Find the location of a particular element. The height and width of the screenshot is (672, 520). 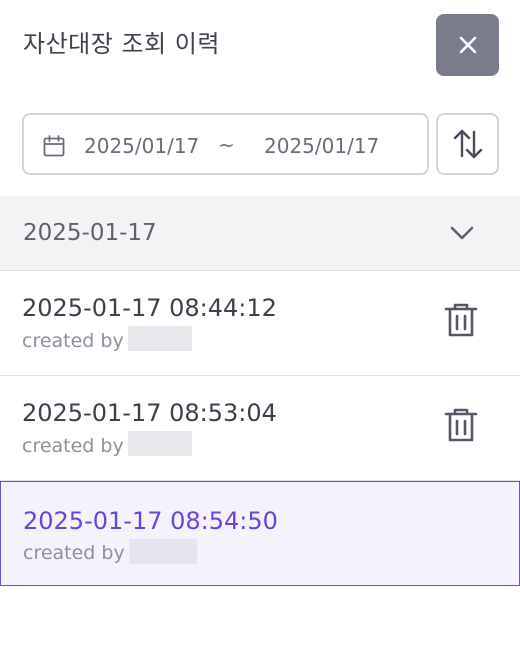

date-range-picker: 2025/01/17 ~ 2025/01/17 is located at coordinates (225, 144).